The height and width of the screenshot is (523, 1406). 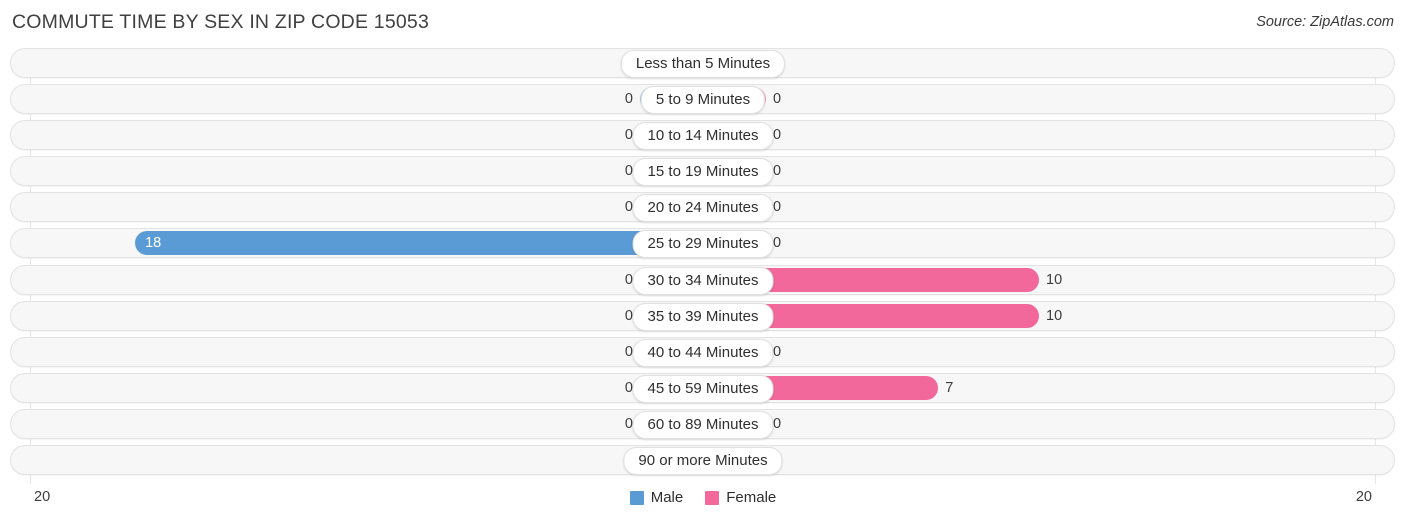 I want to click on bar-row: 0 0 15 to 19 Minutes, so click(x=703, y=171).